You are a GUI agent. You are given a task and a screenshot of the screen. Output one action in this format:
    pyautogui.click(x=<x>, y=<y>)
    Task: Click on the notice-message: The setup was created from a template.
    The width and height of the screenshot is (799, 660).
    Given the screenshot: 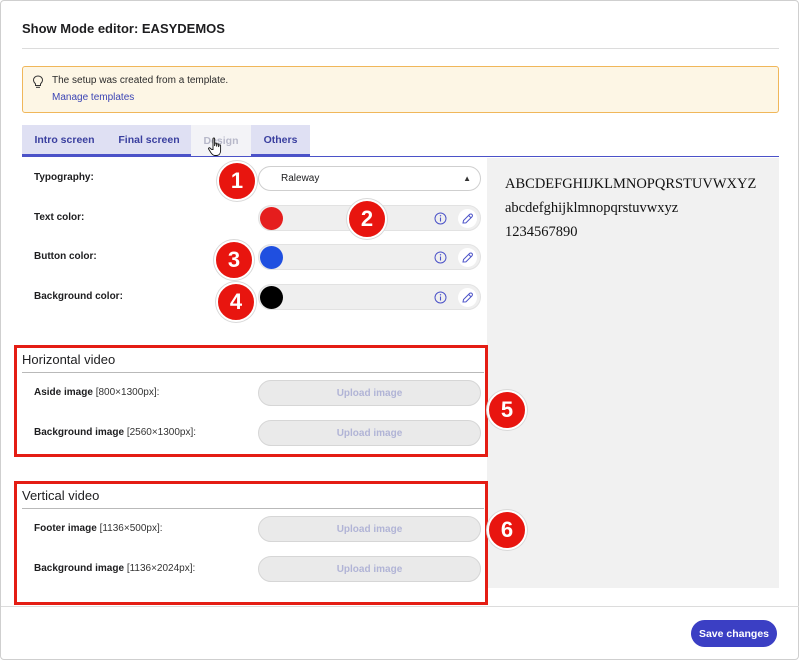 What is the action you would take?
    pyautogui.click(x=140, y=80)
    